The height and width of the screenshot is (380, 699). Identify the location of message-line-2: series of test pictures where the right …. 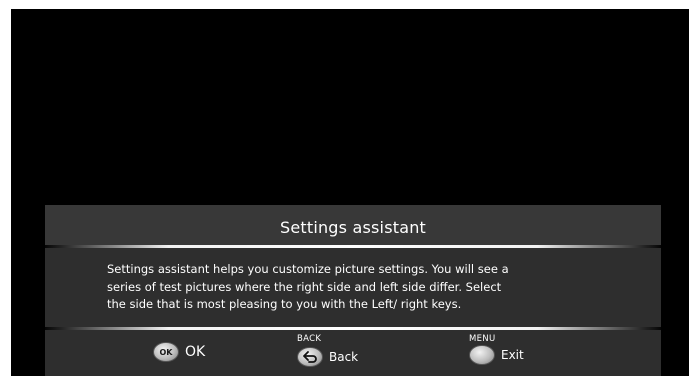
(304, 286).